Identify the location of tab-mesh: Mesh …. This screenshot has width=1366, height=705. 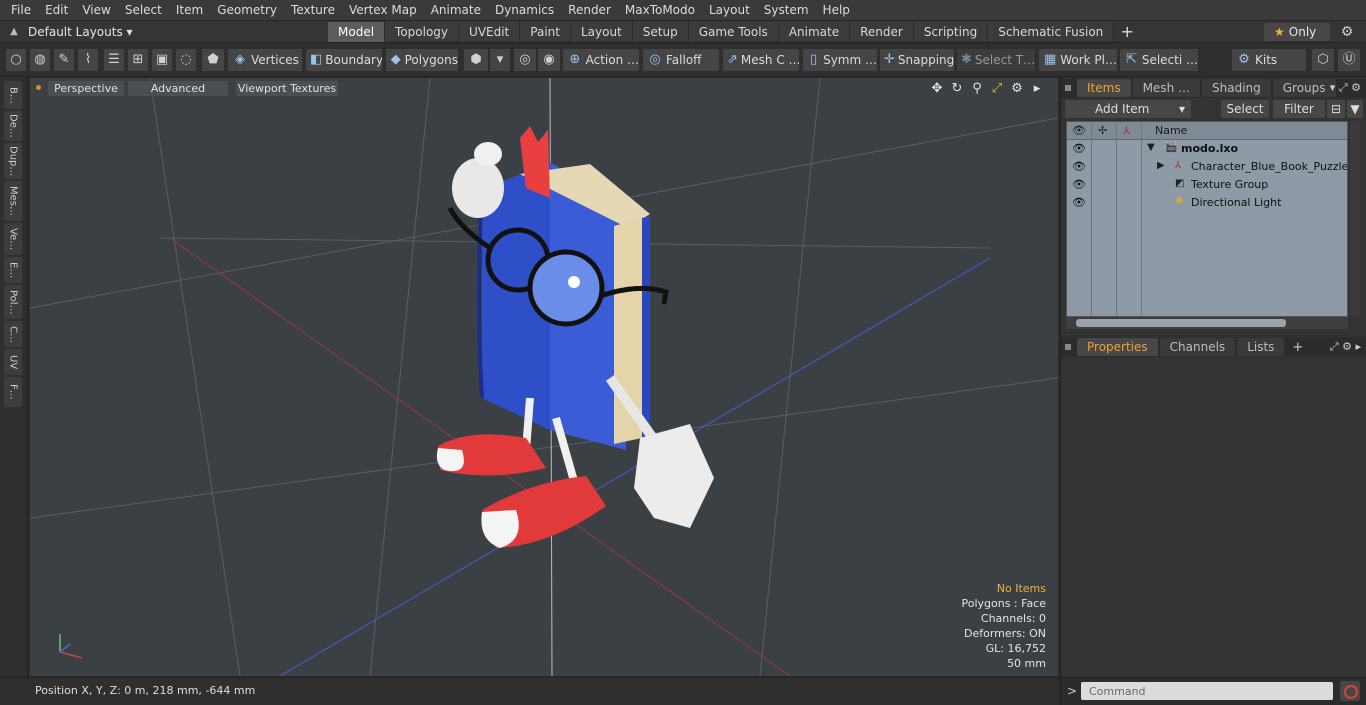
(1166, 88).